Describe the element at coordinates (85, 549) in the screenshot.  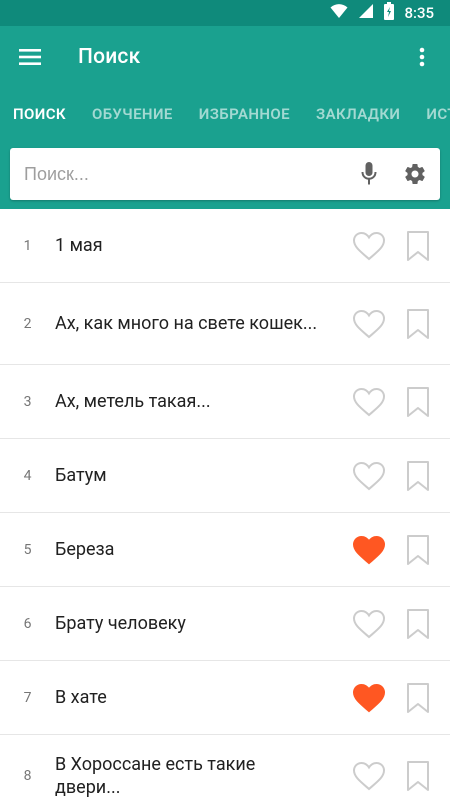
I see `item-title: Береза` at that location.